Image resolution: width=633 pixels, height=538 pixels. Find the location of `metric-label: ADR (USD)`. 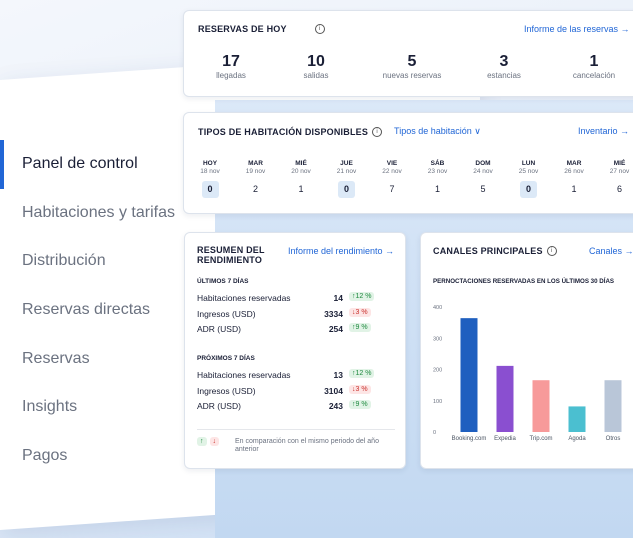

metric-label: ADR (USD) is located at coordinates (219, 329).